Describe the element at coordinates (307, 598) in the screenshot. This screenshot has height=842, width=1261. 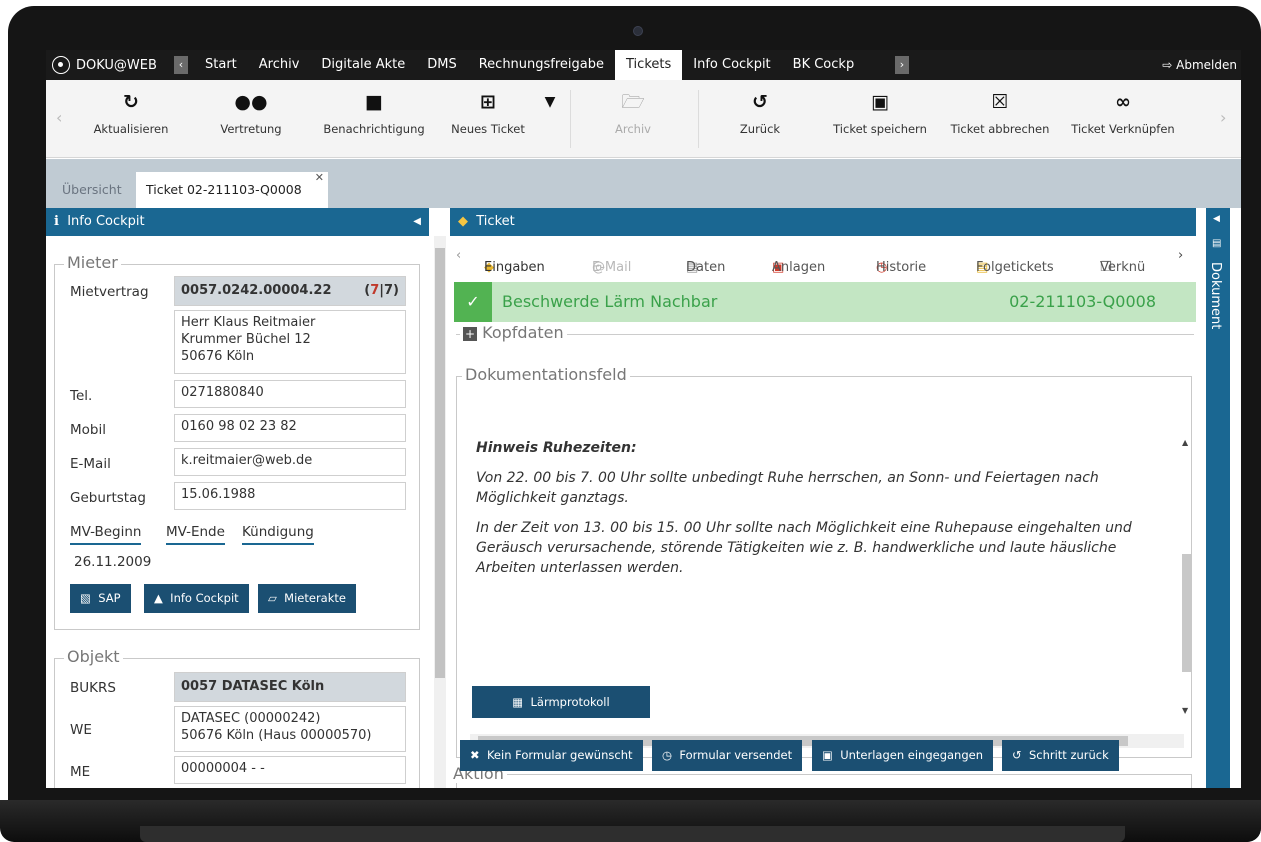
I see `mieterakte-button: ▱ Mieterakte` at that location.